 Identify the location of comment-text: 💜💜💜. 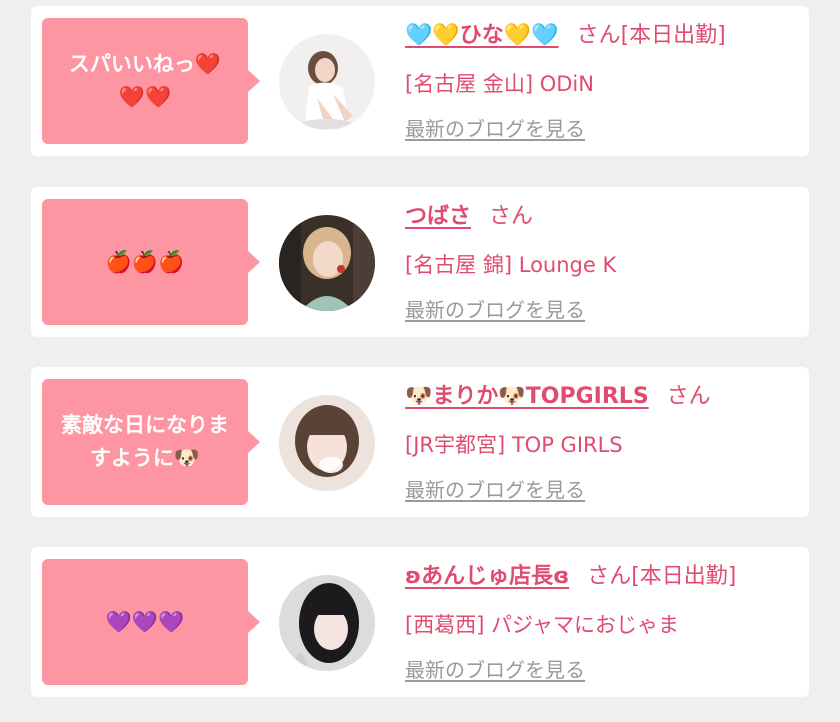
(145, 621).